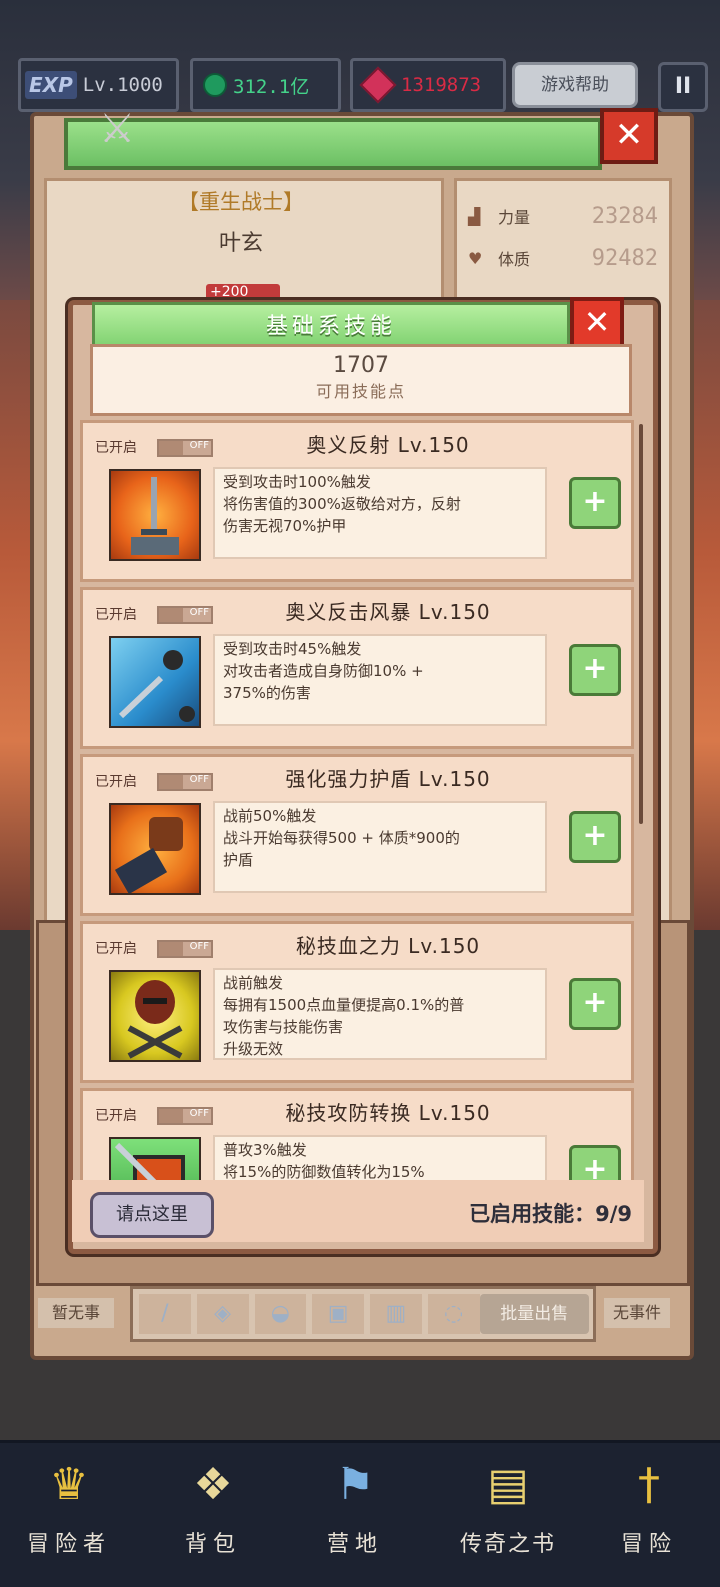 The image size is (720, 1587). What do you see at coordinates (271, 86) in the screenshot?
I see `coin-amount: 312.1亿` at bounding box center [271, 86].